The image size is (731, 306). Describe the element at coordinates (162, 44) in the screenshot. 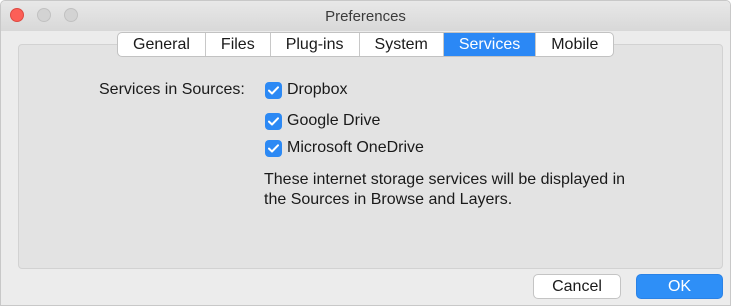

I see `tab-general: General` at that location.